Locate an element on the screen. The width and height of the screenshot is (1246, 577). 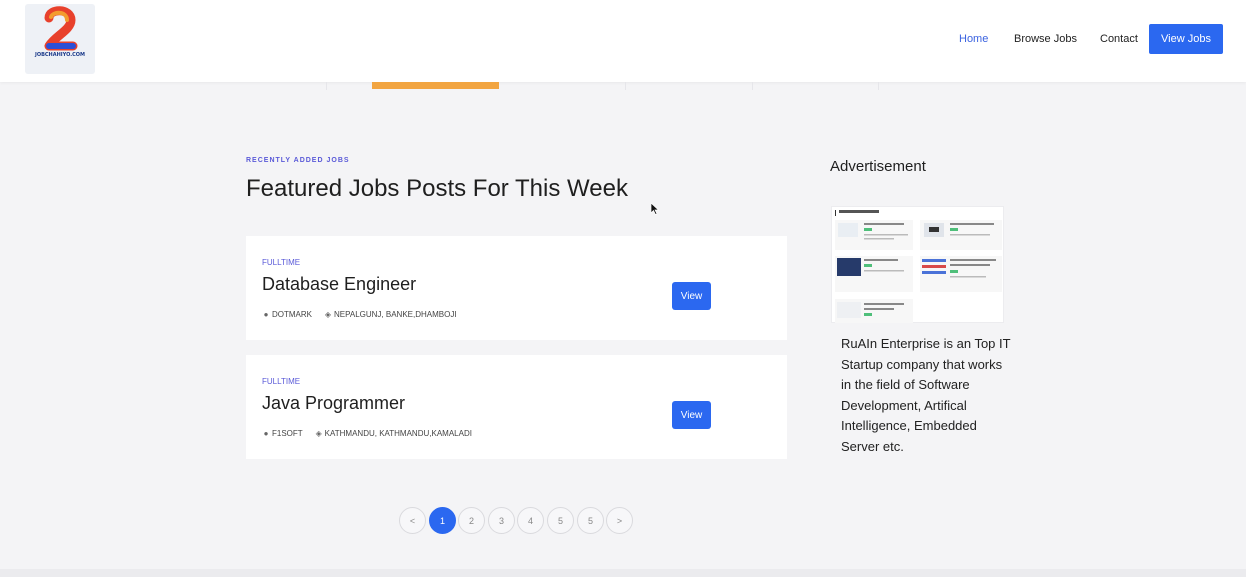
advertisement-title: Advertisement is located at coordinates (878, 166).